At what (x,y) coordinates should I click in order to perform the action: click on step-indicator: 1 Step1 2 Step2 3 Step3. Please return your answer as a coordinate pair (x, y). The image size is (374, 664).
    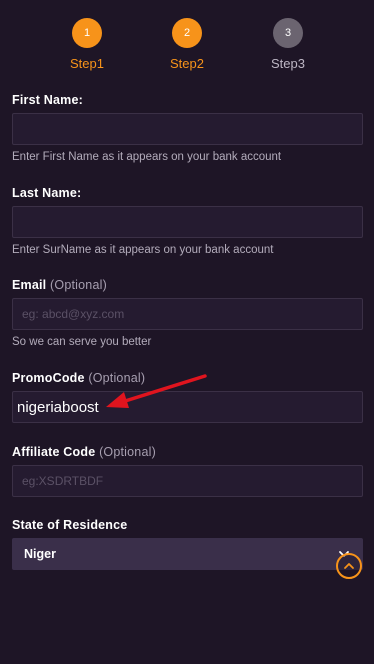
    Looking at the image, I should click on (187, 46).